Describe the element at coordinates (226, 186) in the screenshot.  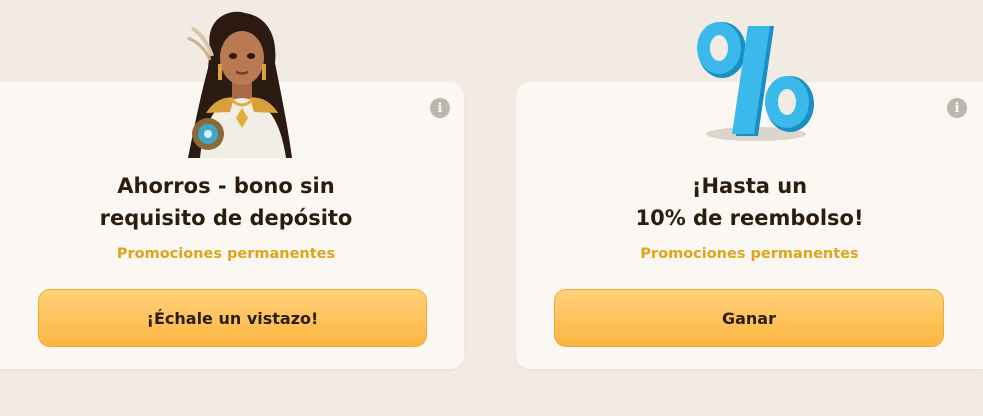
I see `promo-title-line1: Ahorros - bono sin` at that location.